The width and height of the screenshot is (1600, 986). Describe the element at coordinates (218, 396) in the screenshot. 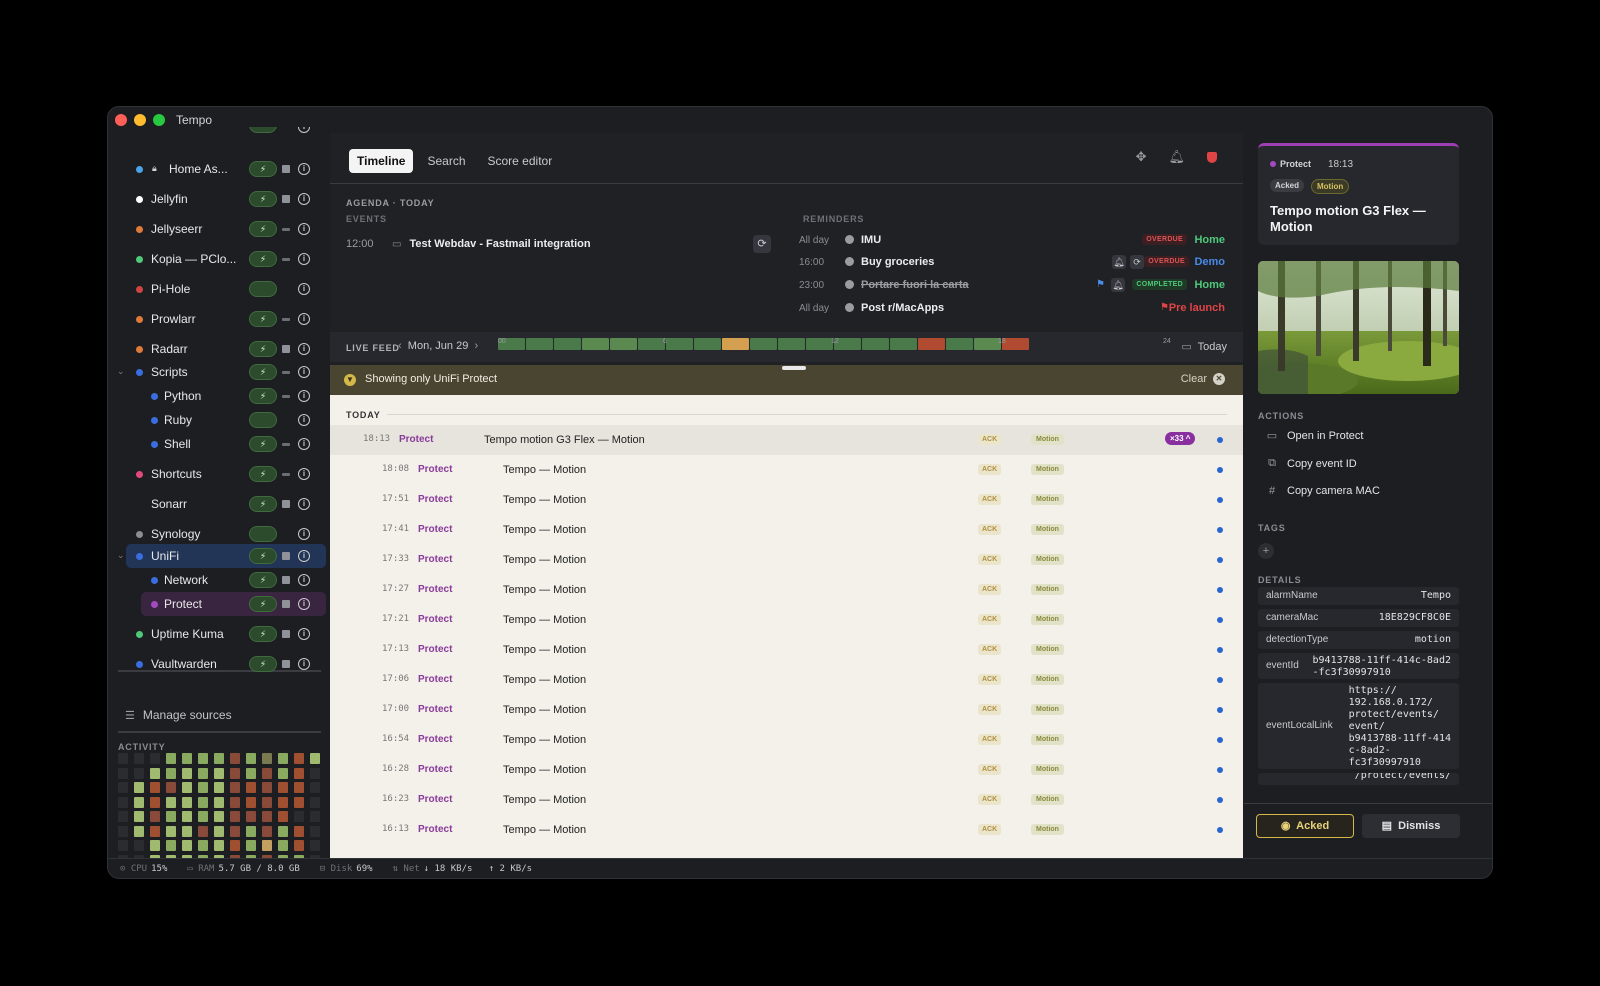

I see `sidebar-item-python: Python ⚡︎ i` at that location.